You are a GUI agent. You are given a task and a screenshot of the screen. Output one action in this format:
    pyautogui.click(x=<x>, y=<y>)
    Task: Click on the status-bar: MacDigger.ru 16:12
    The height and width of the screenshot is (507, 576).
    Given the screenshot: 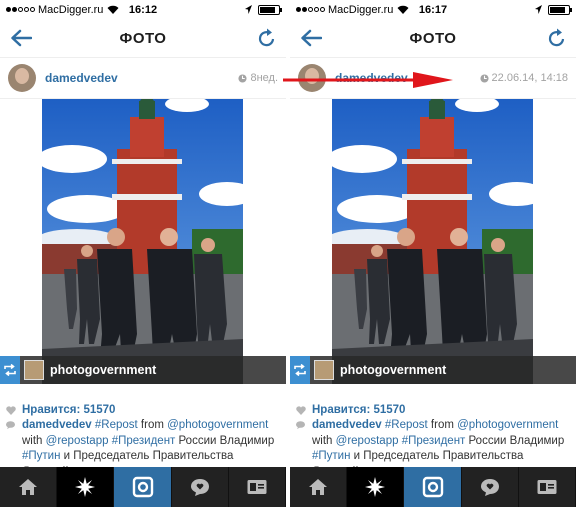 What is the action you would take?
    pyautogui.click(x=143, y=9)
    